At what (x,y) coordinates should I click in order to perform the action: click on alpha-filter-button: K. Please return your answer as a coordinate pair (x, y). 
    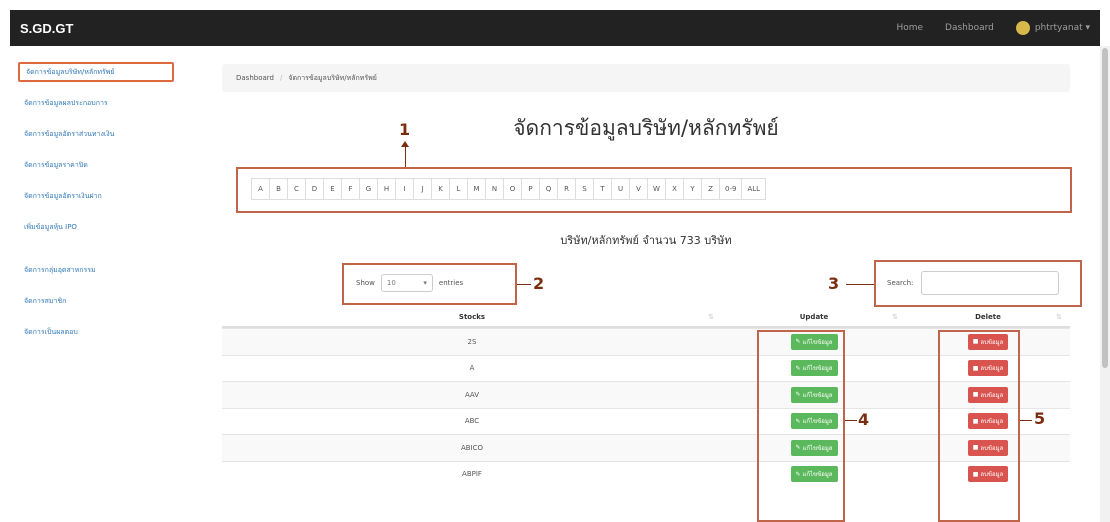
    Looking at the image, I should click on (440, 189).